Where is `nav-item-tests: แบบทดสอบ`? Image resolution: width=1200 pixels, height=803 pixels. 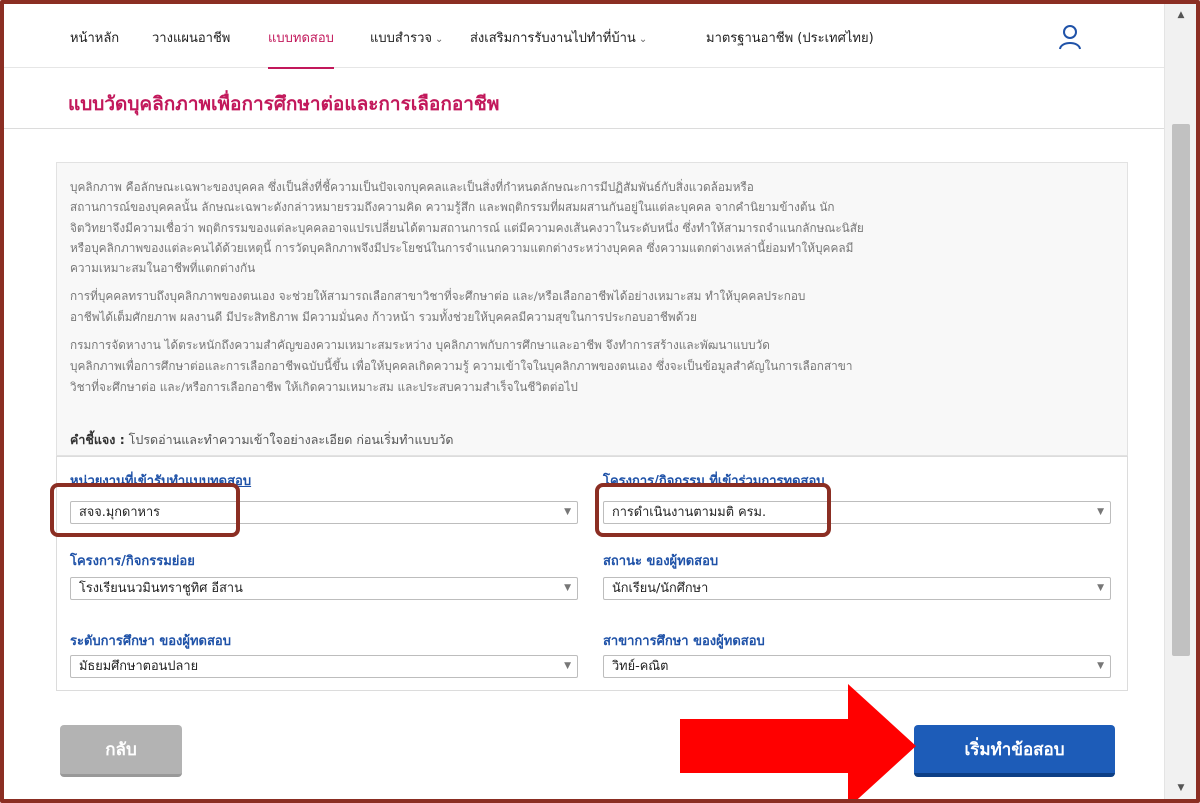 nav-item-tests: แบบทดสอบ is located at coordinates (301, 36).